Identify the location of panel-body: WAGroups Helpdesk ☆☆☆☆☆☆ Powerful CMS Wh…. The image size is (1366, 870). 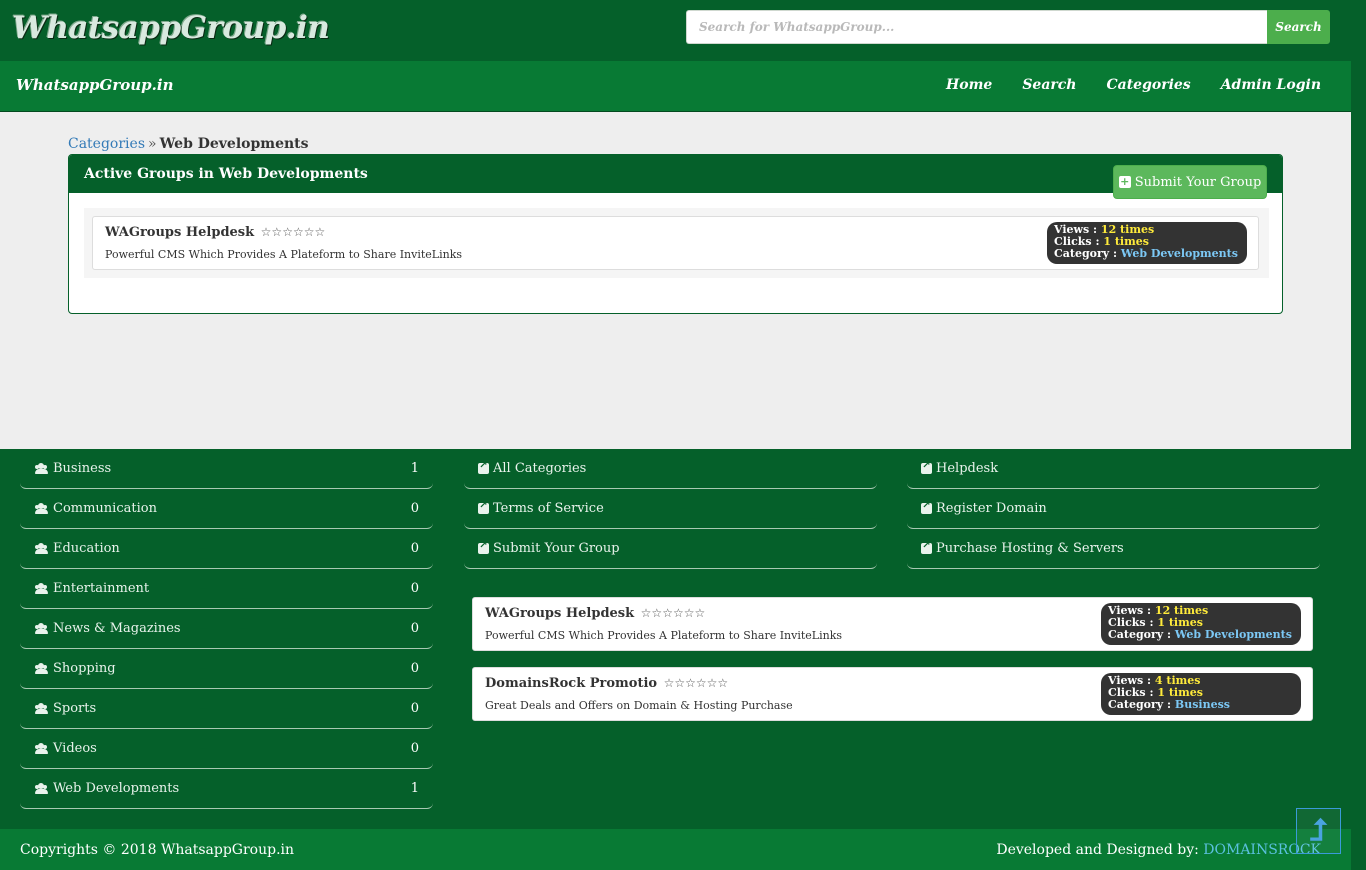
(676, 243).